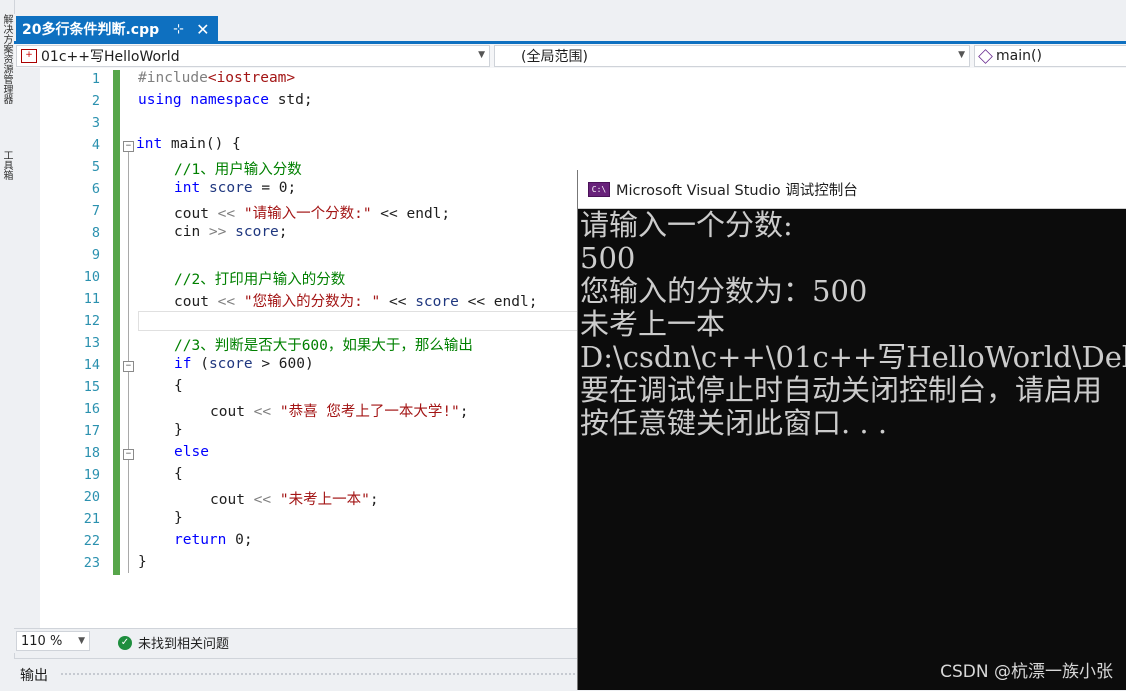  Describe the element at coordinates (188, 144) in the screenshot. I see `code-line-4: int main() {` at that location.